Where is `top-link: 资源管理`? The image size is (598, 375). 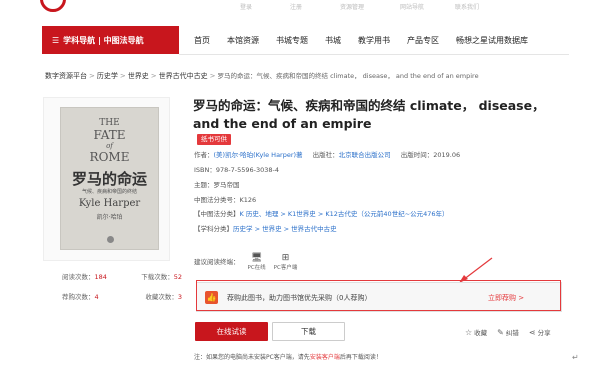
top-link: 资源管理 is located at coordinates (352, 6).